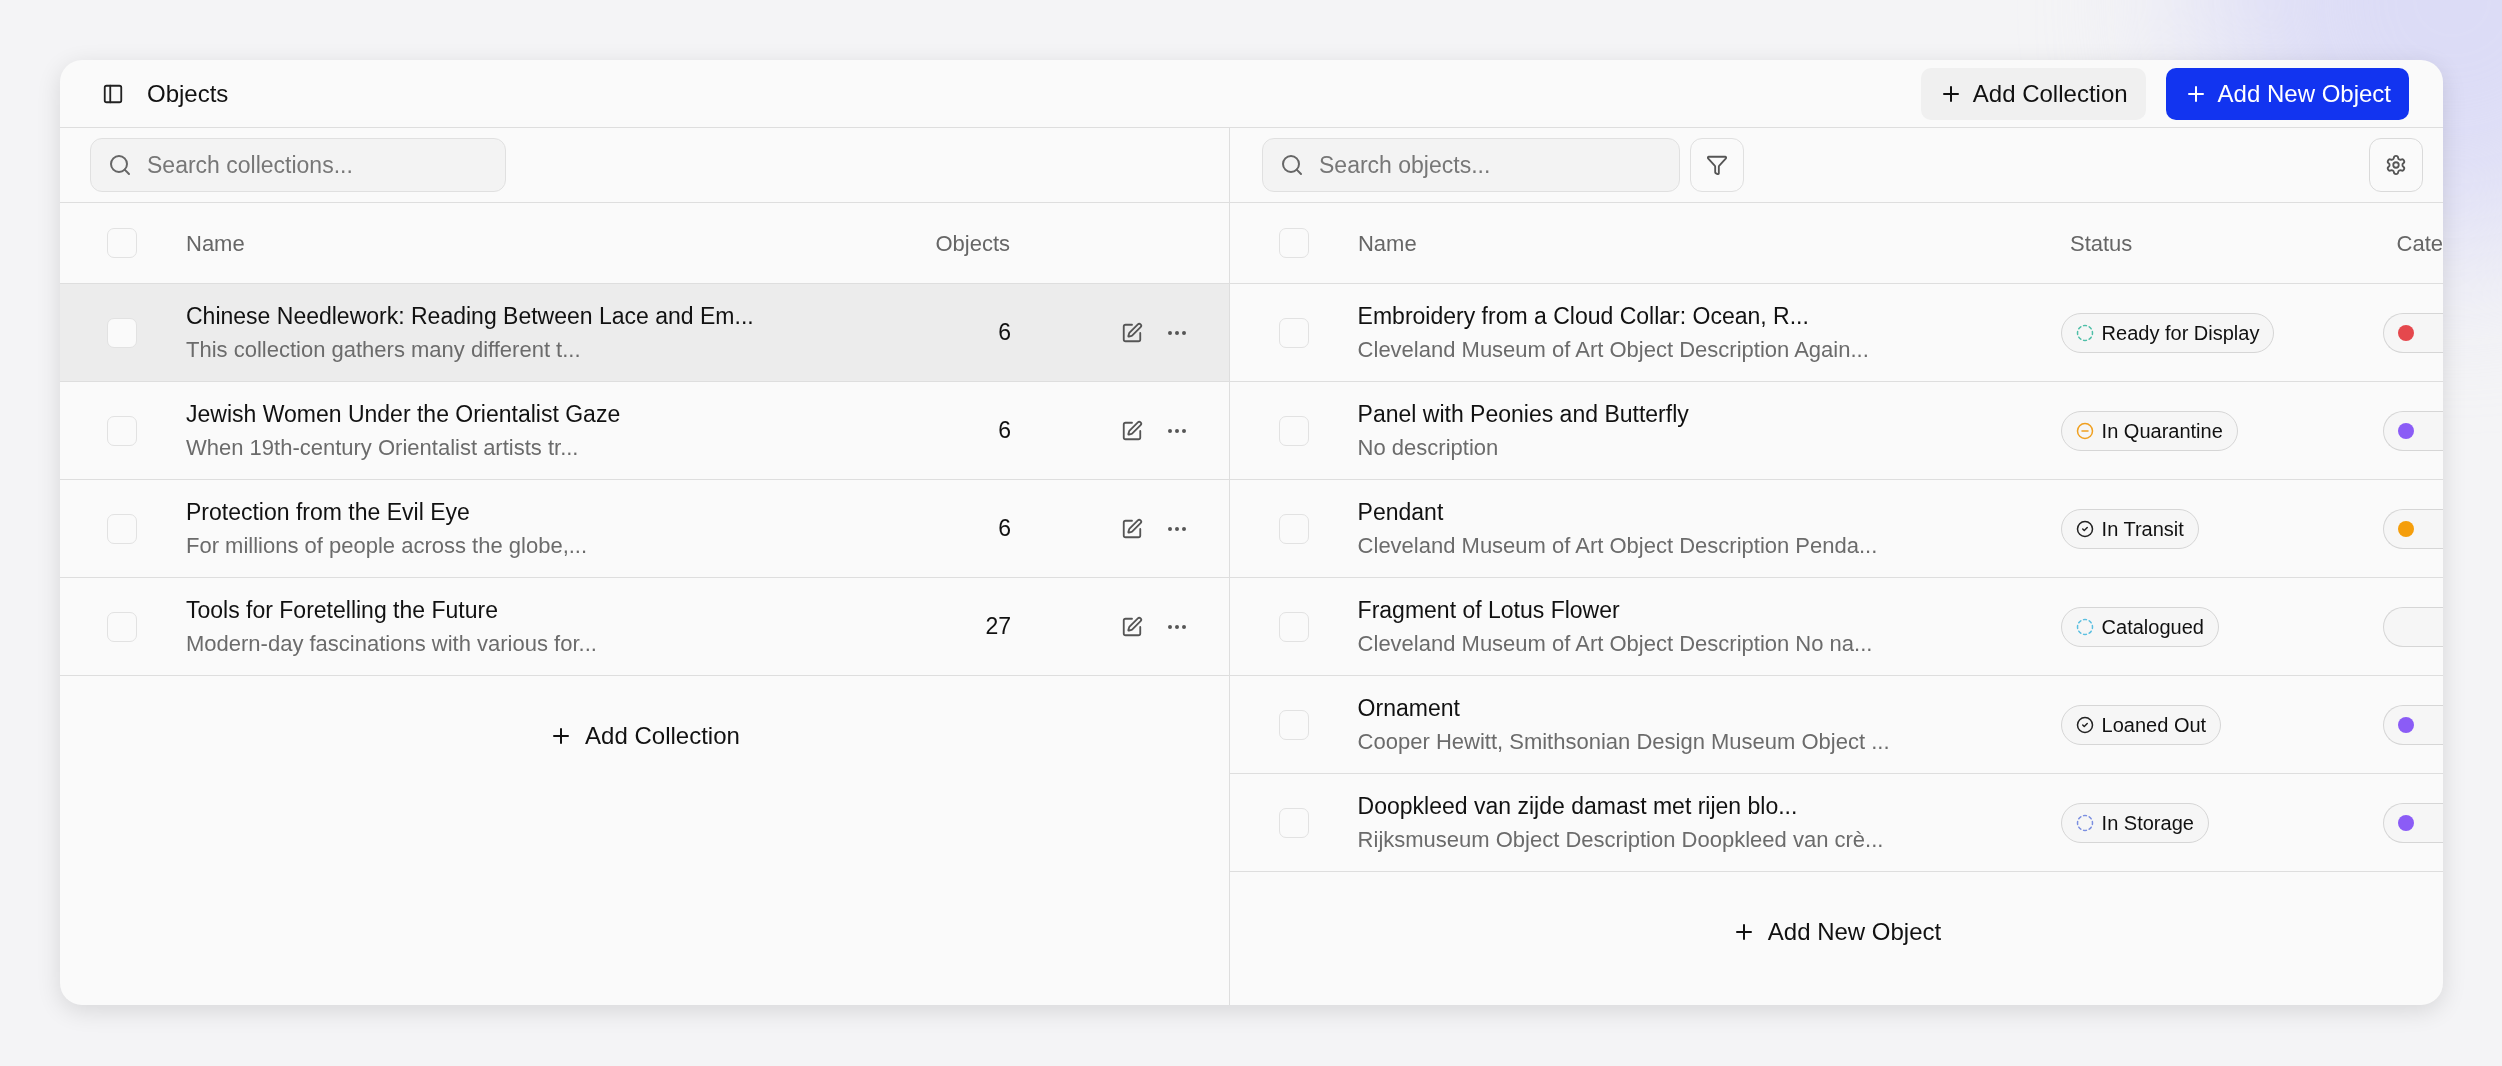  What do you see at coordinates (998, 627) in the screenshot?
I see `object-count: 27` at bounding box center [998, 627].